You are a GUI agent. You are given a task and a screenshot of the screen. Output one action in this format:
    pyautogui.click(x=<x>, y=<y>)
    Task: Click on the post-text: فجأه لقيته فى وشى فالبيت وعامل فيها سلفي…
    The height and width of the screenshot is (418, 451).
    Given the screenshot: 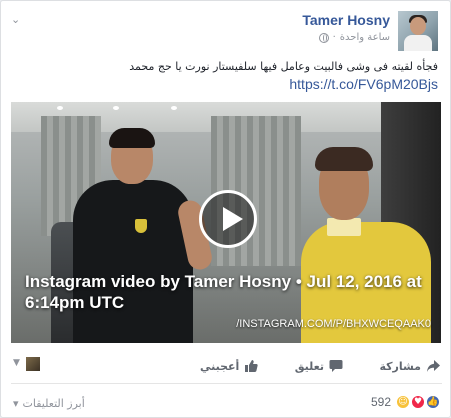 What is the action you would take?
    pyautogui.click(x=283, y=66)
    